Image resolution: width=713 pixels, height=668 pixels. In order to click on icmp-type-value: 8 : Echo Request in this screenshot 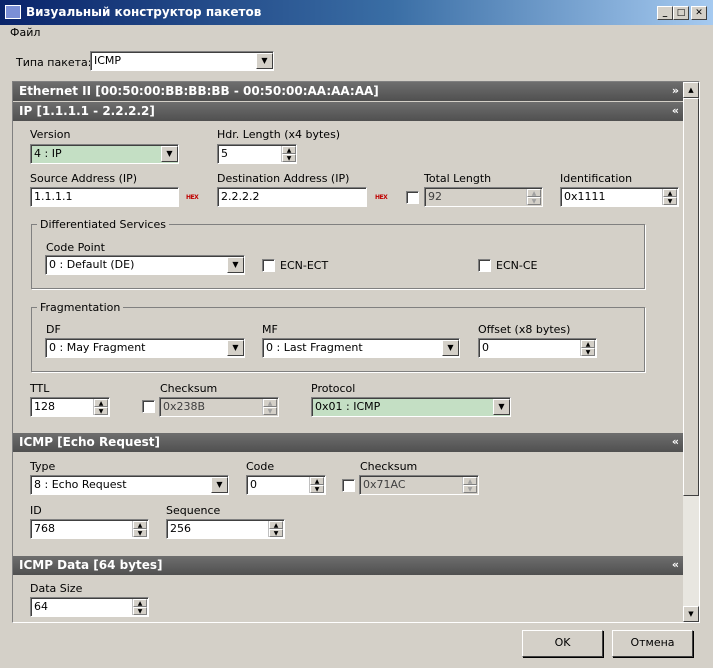, I will do `click(80, 484)`.